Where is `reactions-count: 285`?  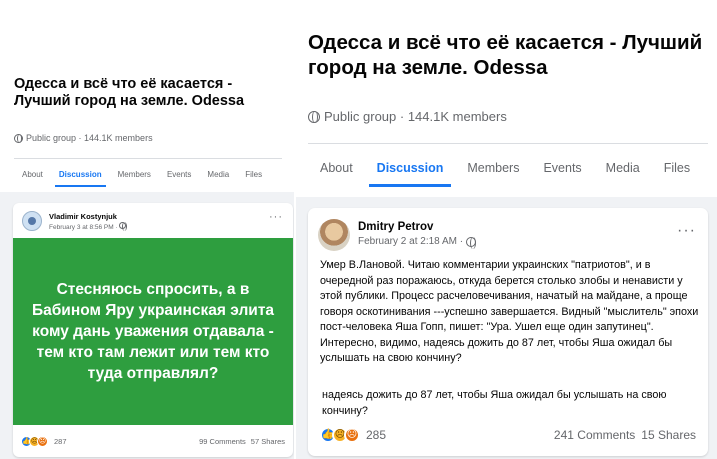 reactions-count: 285 is located at coordinates (376, 435).